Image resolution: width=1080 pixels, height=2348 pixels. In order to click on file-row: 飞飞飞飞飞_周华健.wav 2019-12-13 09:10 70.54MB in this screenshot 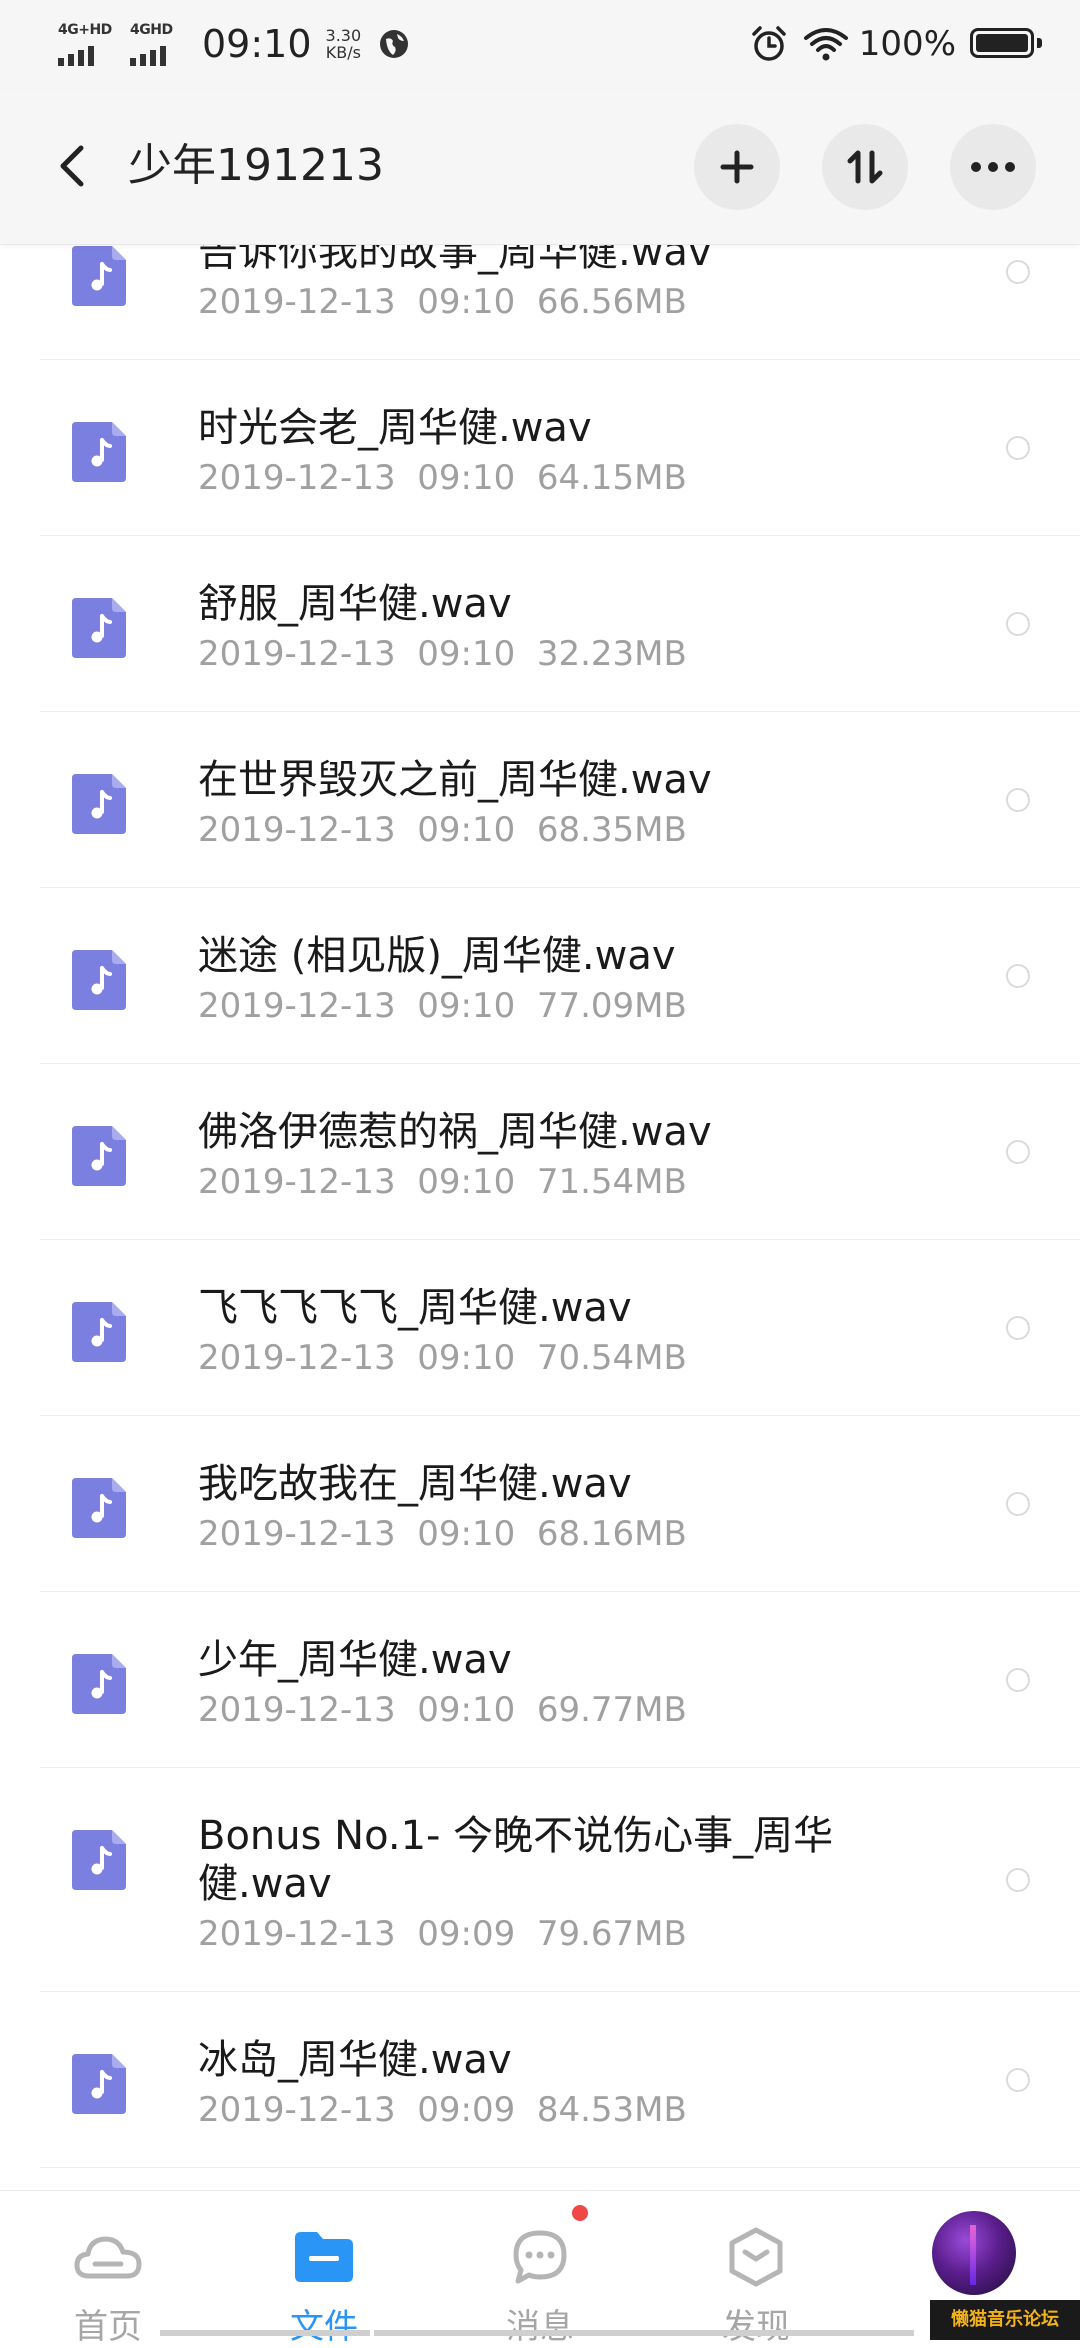, I will do `click(540, 1328)`.